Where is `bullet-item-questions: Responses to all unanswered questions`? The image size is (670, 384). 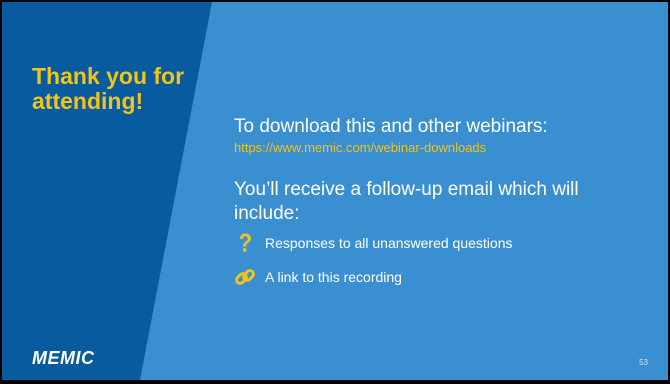 bullet-item-questions: Responses to all unanswered questions is located at coordinates (373, 243).